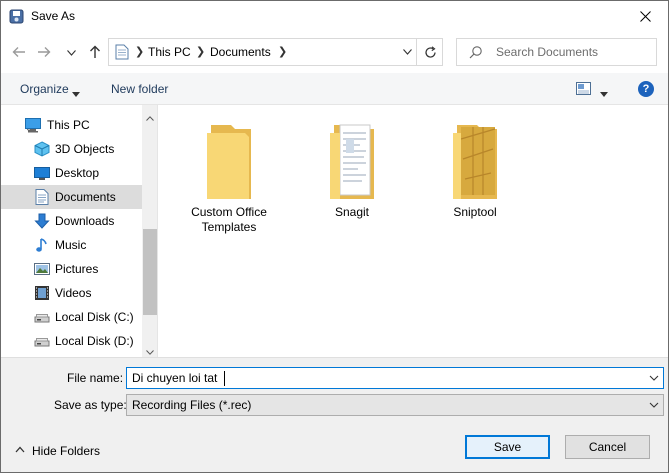 This screenshot has width=669, height=473. What do you see at coordinates (139, 89) in the screenshot?
I see `new-folder-button: New folder` at bounding box center [139, 89].